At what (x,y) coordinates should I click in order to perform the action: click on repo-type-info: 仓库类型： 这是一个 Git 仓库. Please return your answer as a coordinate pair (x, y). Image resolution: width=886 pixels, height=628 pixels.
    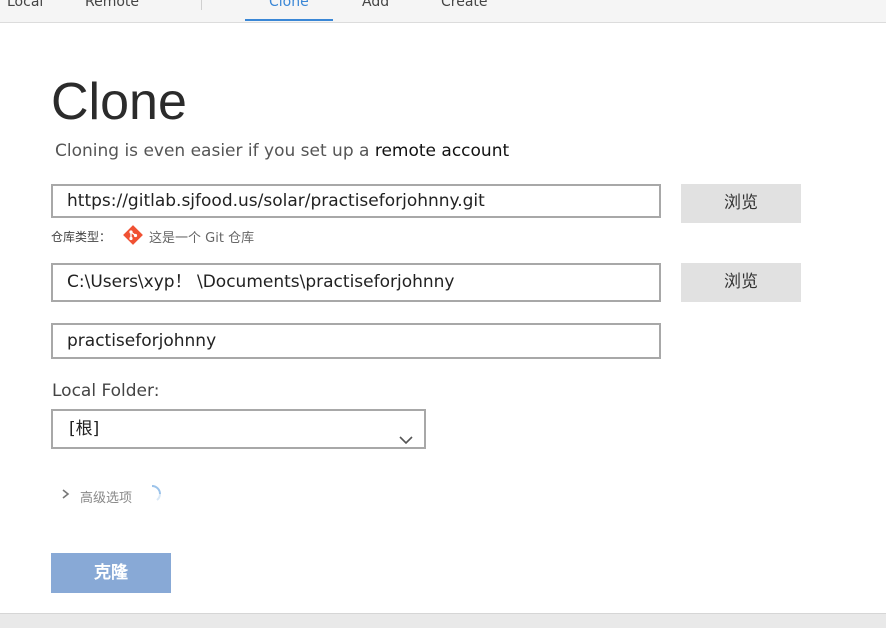
    Looking at the image, I should click on (152, 236).